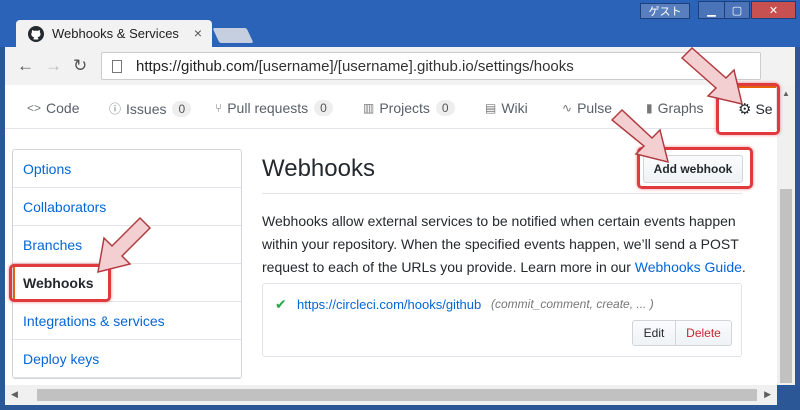  Describe the element at coordinates (369, 108) in the screenshot. I see `project-icon: ▥` at that location.